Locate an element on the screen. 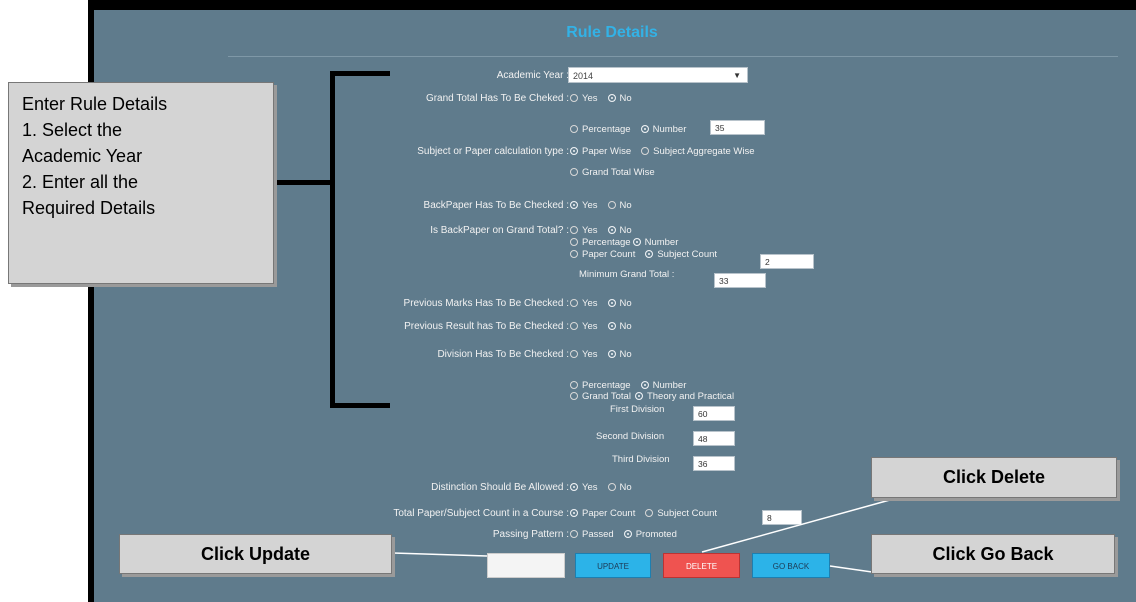 The width and height of the screenshot is (1136, 602). update-callout: Click Update is located at coordinates (255, 554).